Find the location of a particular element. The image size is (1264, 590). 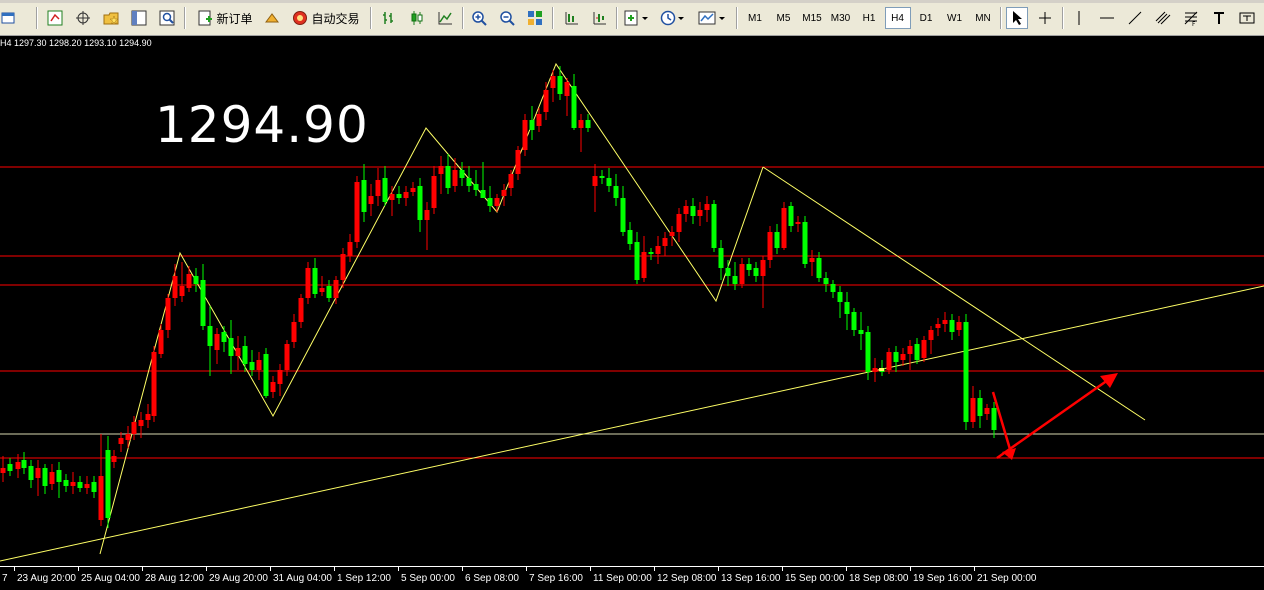

tile-windows-icon is located at coordinates (535, 18).